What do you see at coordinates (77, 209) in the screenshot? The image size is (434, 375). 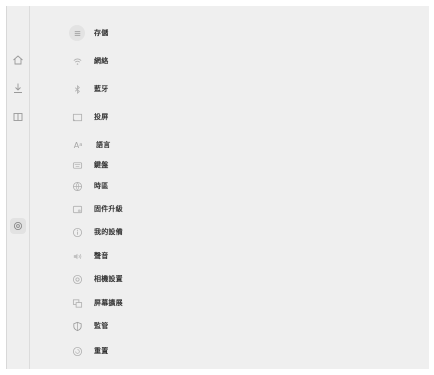 I see `firmware-update-icon` at bounding box center [77, 209].